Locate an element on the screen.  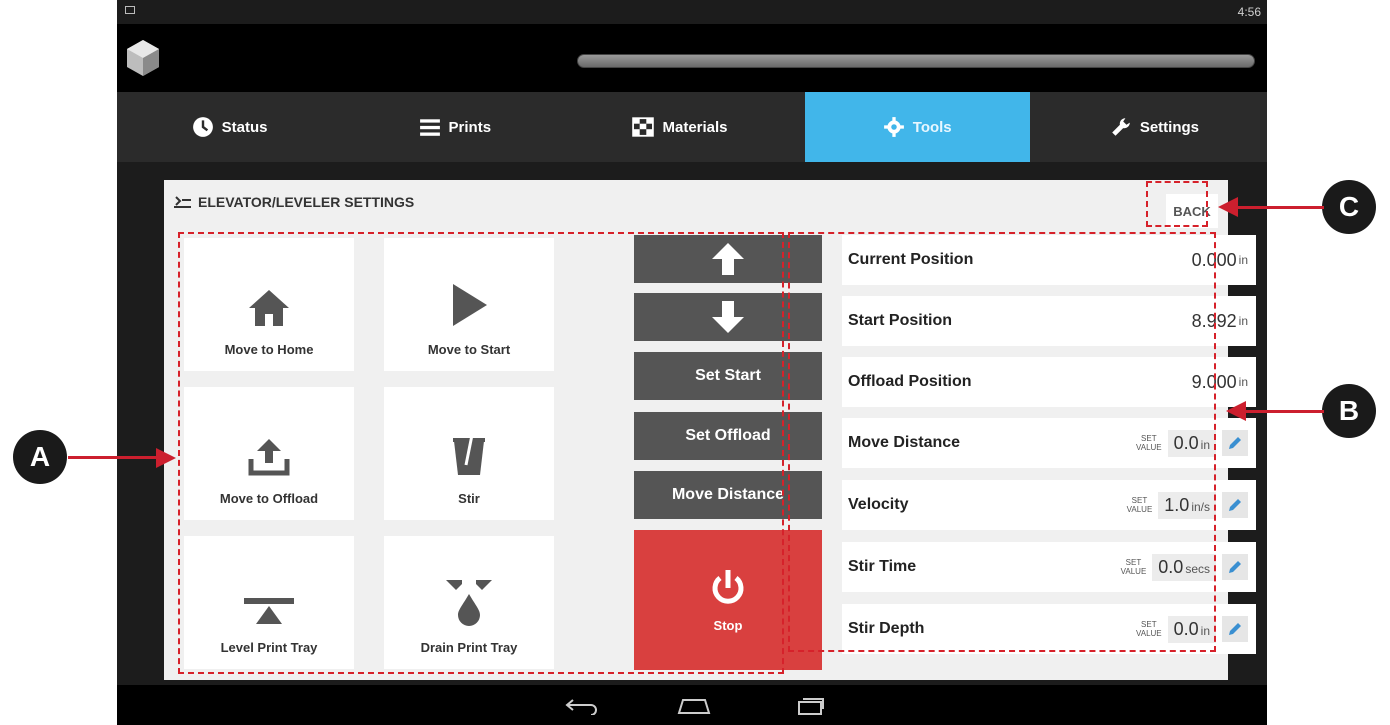
tab-status-label: Status is located at coordinates (244, 127).